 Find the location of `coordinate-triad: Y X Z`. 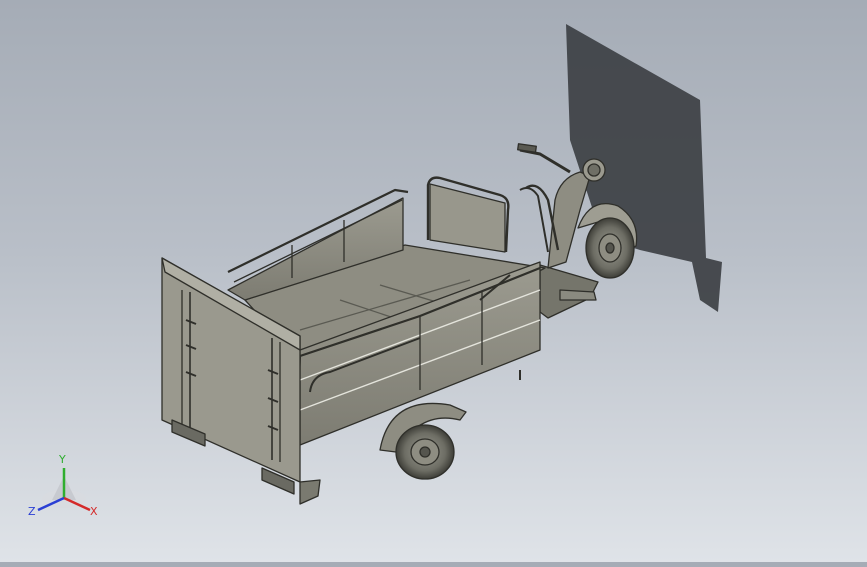

coordinate-triad: Y X Z is located at coordinates (63, 485).